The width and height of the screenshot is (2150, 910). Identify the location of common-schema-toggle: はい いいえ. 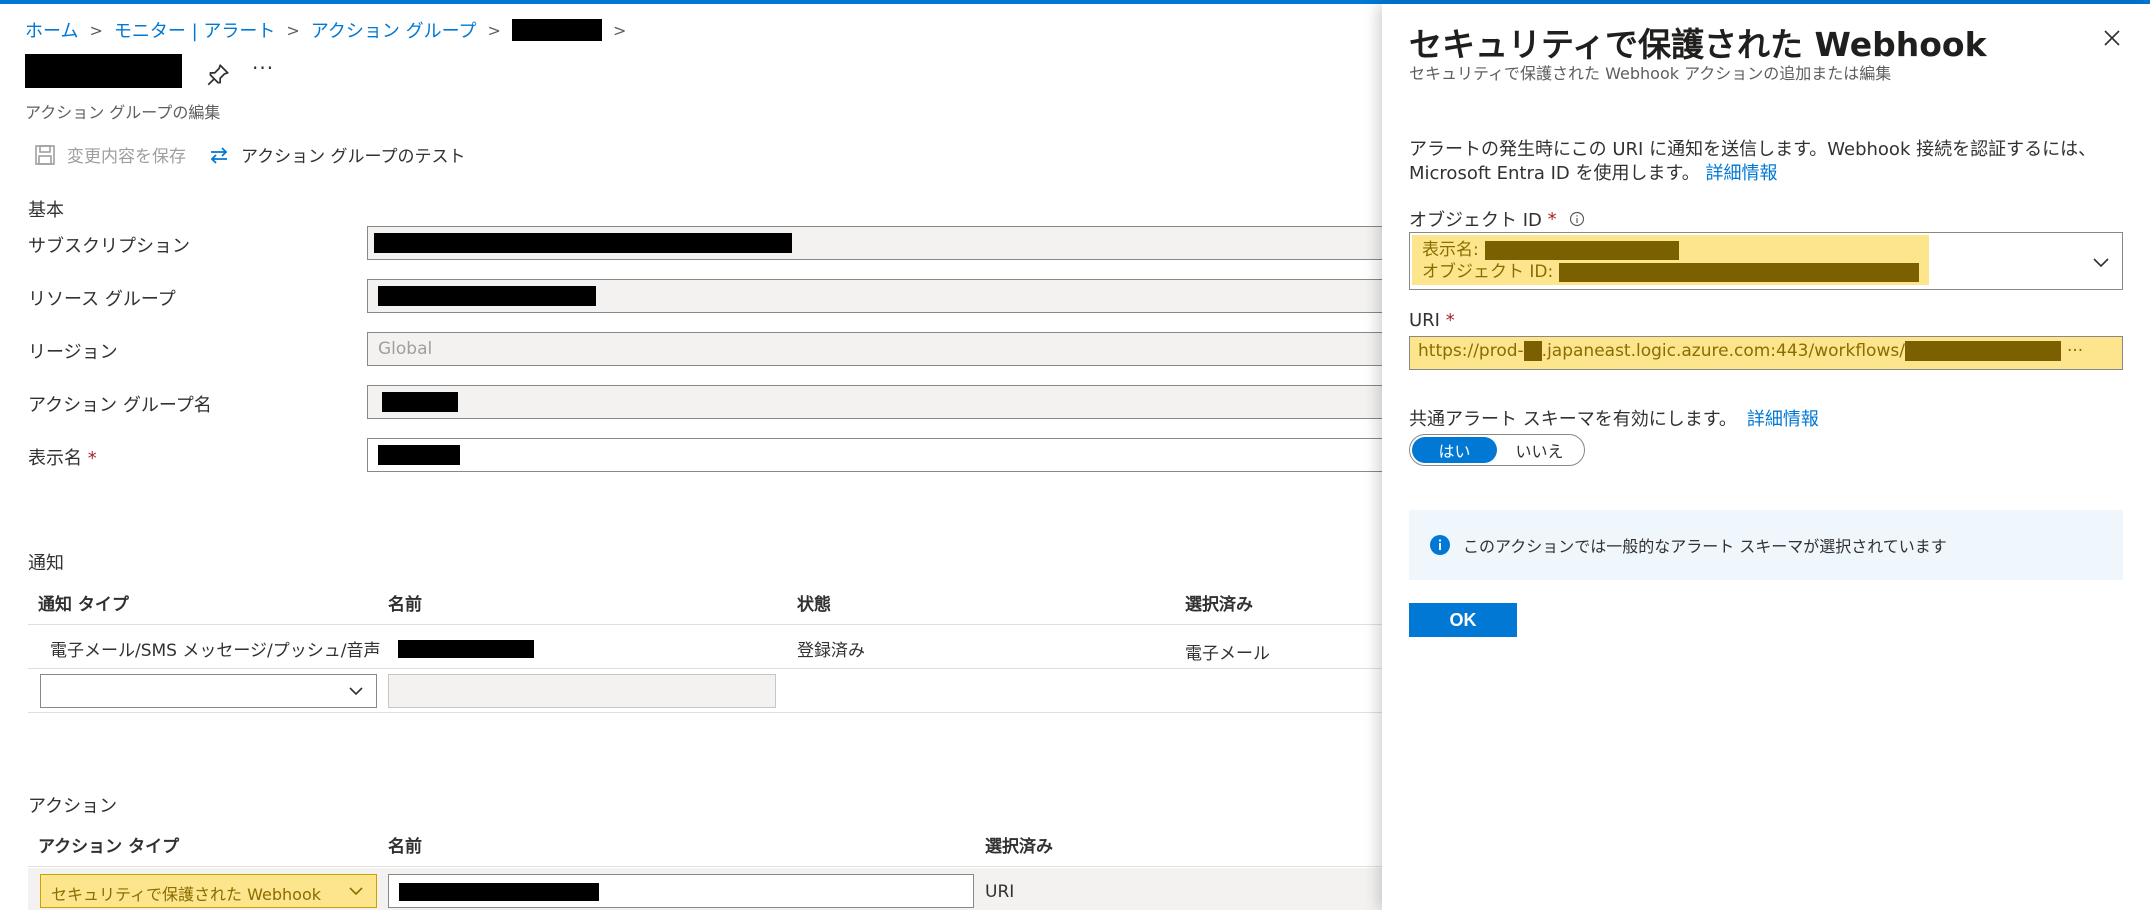
(1497, 450).